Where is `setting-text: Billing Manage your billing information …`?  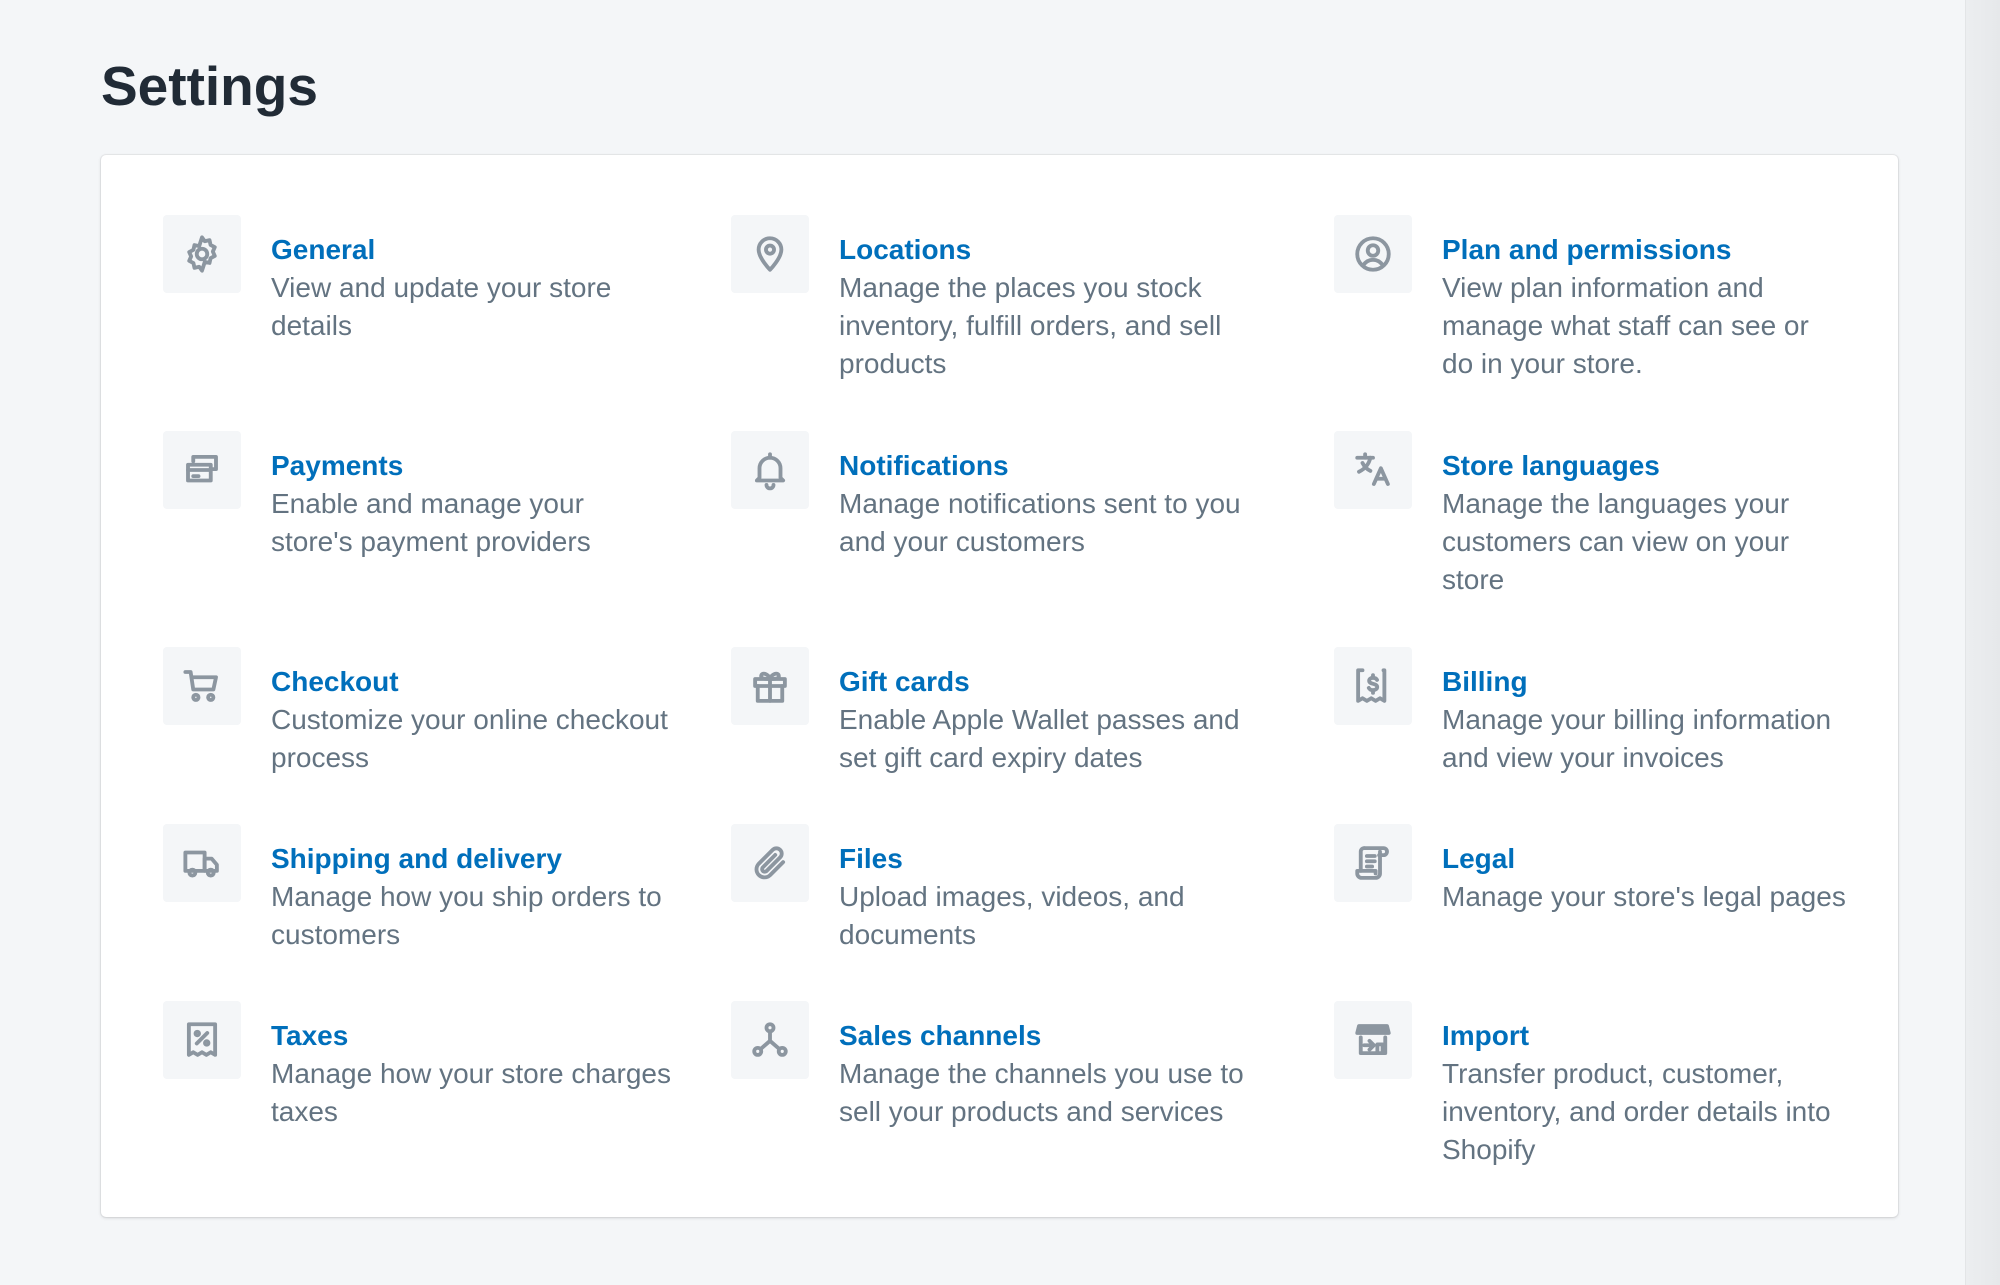 setting-text: Billing Manage your billing information … is located at coordinates (1644, 712).